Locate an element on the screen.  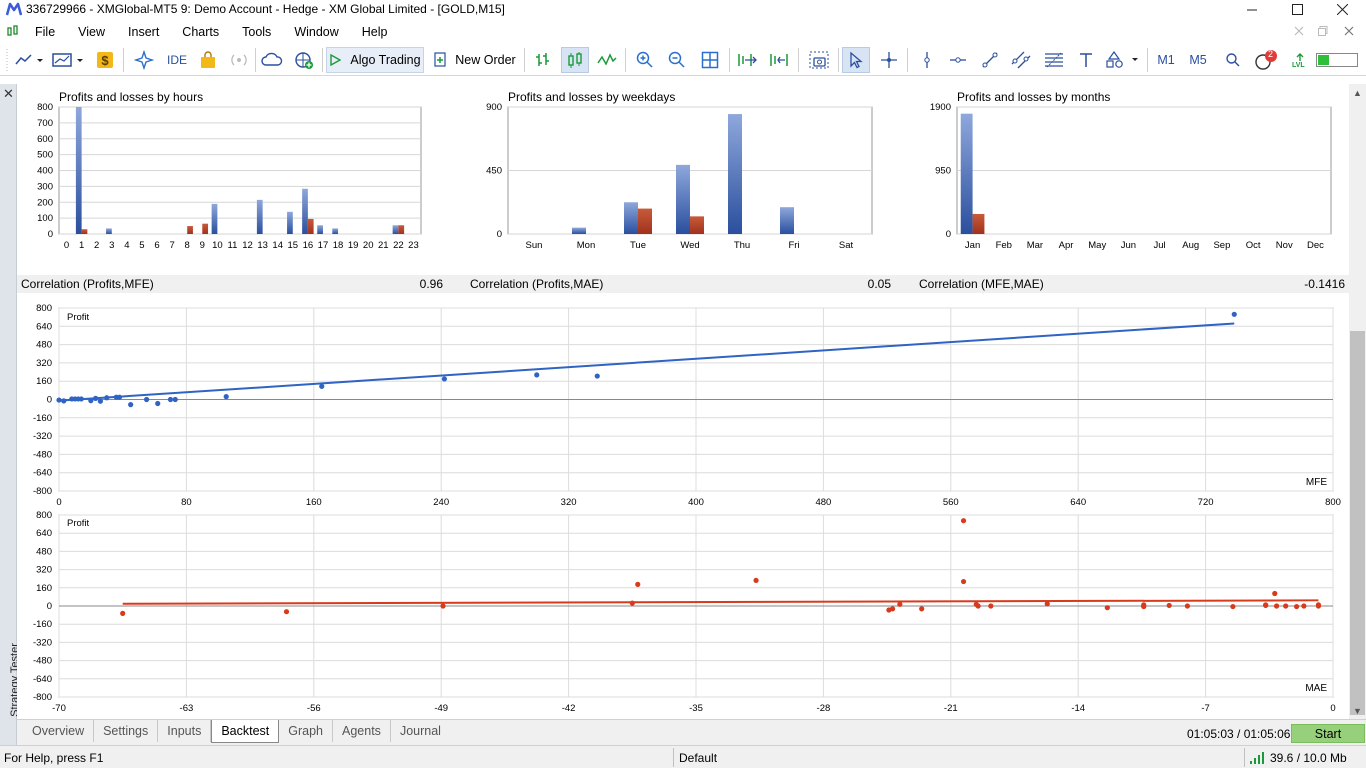
fibonacci-button is located at coordinates (1054, 60).